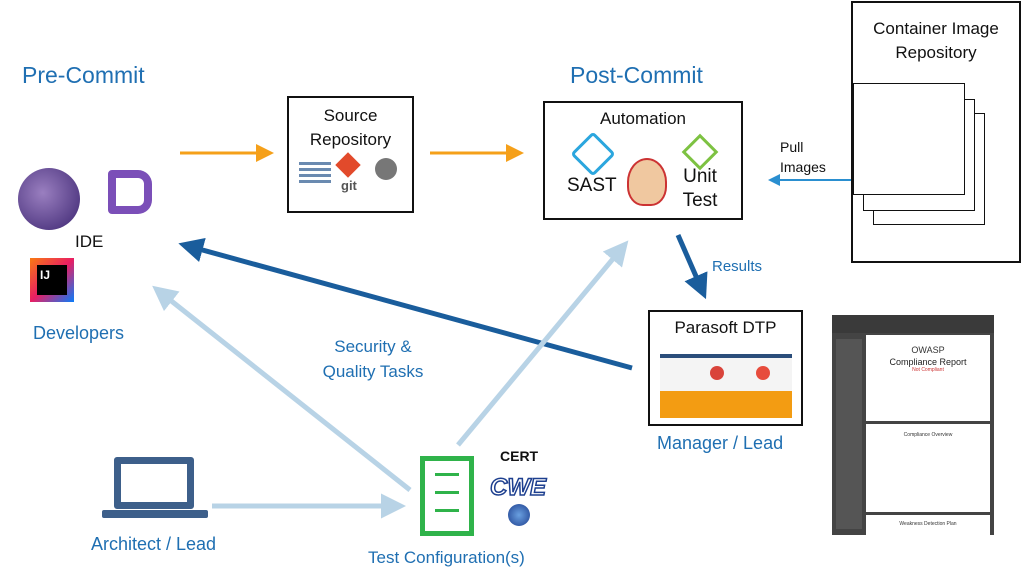 This screenshot has height=582, width=1024. What do you see at coordinates (593, 154) in the screenshot?
I see `sast-icon` at bounding box center [593, 154].